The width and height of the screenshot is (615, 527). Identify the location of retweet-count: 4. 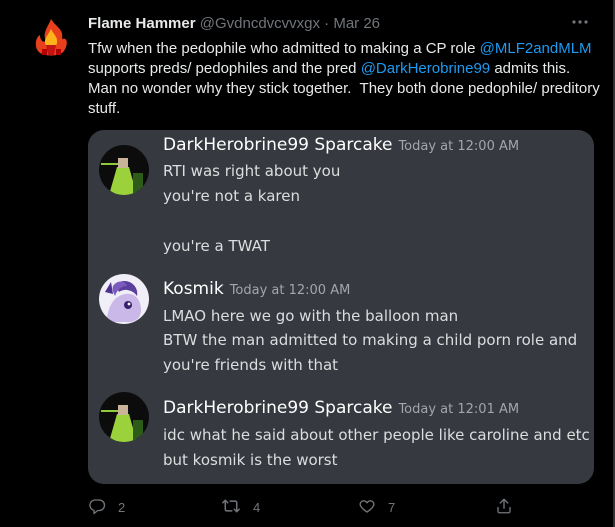
(257, 507).